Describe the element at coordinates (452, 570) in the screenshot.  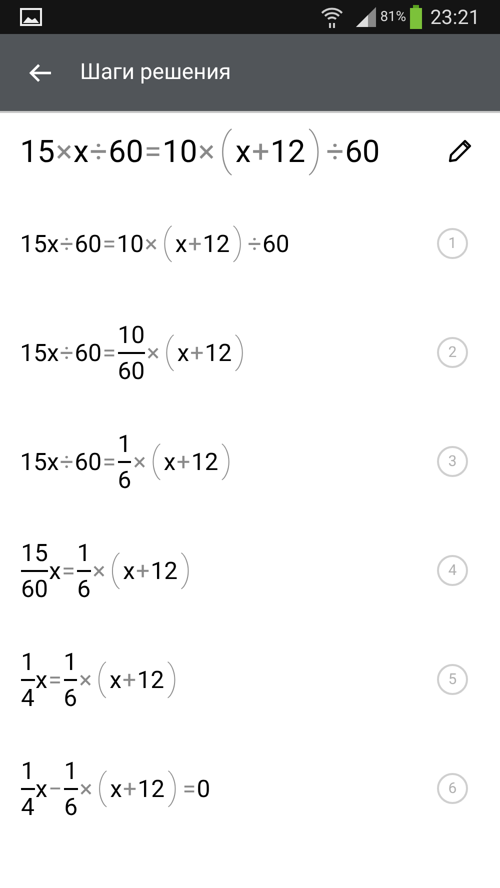
I see `step-number: 4` at that location.